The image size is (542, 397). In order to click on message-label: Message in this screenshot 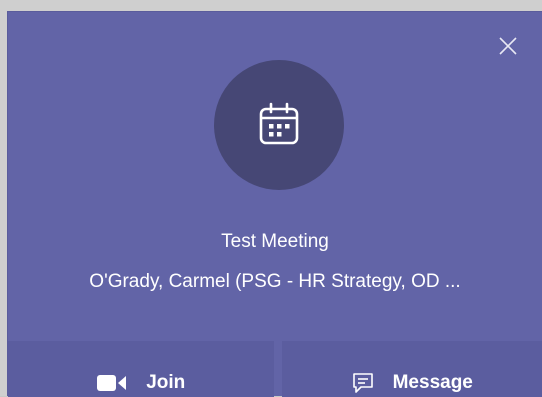, I will do `click(433, 383)`.